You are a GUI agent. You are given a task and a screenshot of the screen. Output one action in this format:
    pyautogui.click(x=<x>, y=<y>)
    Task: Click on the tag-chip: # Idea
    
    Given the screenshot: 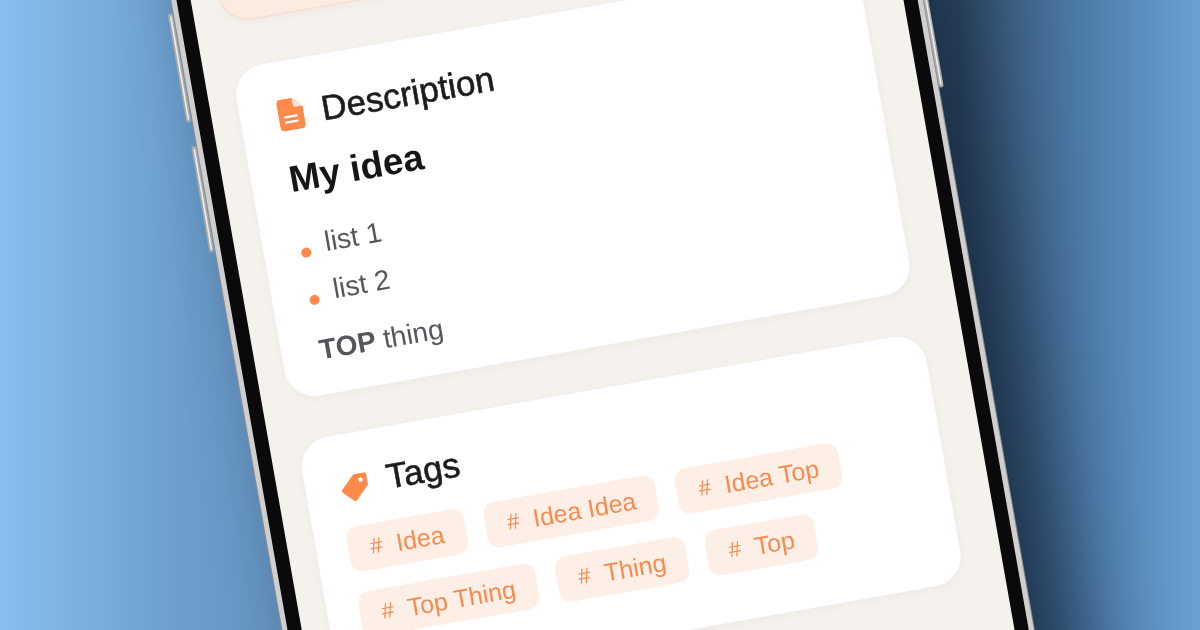 What is the action you would take?
    pyautogui.click(x=407, y=540)
    